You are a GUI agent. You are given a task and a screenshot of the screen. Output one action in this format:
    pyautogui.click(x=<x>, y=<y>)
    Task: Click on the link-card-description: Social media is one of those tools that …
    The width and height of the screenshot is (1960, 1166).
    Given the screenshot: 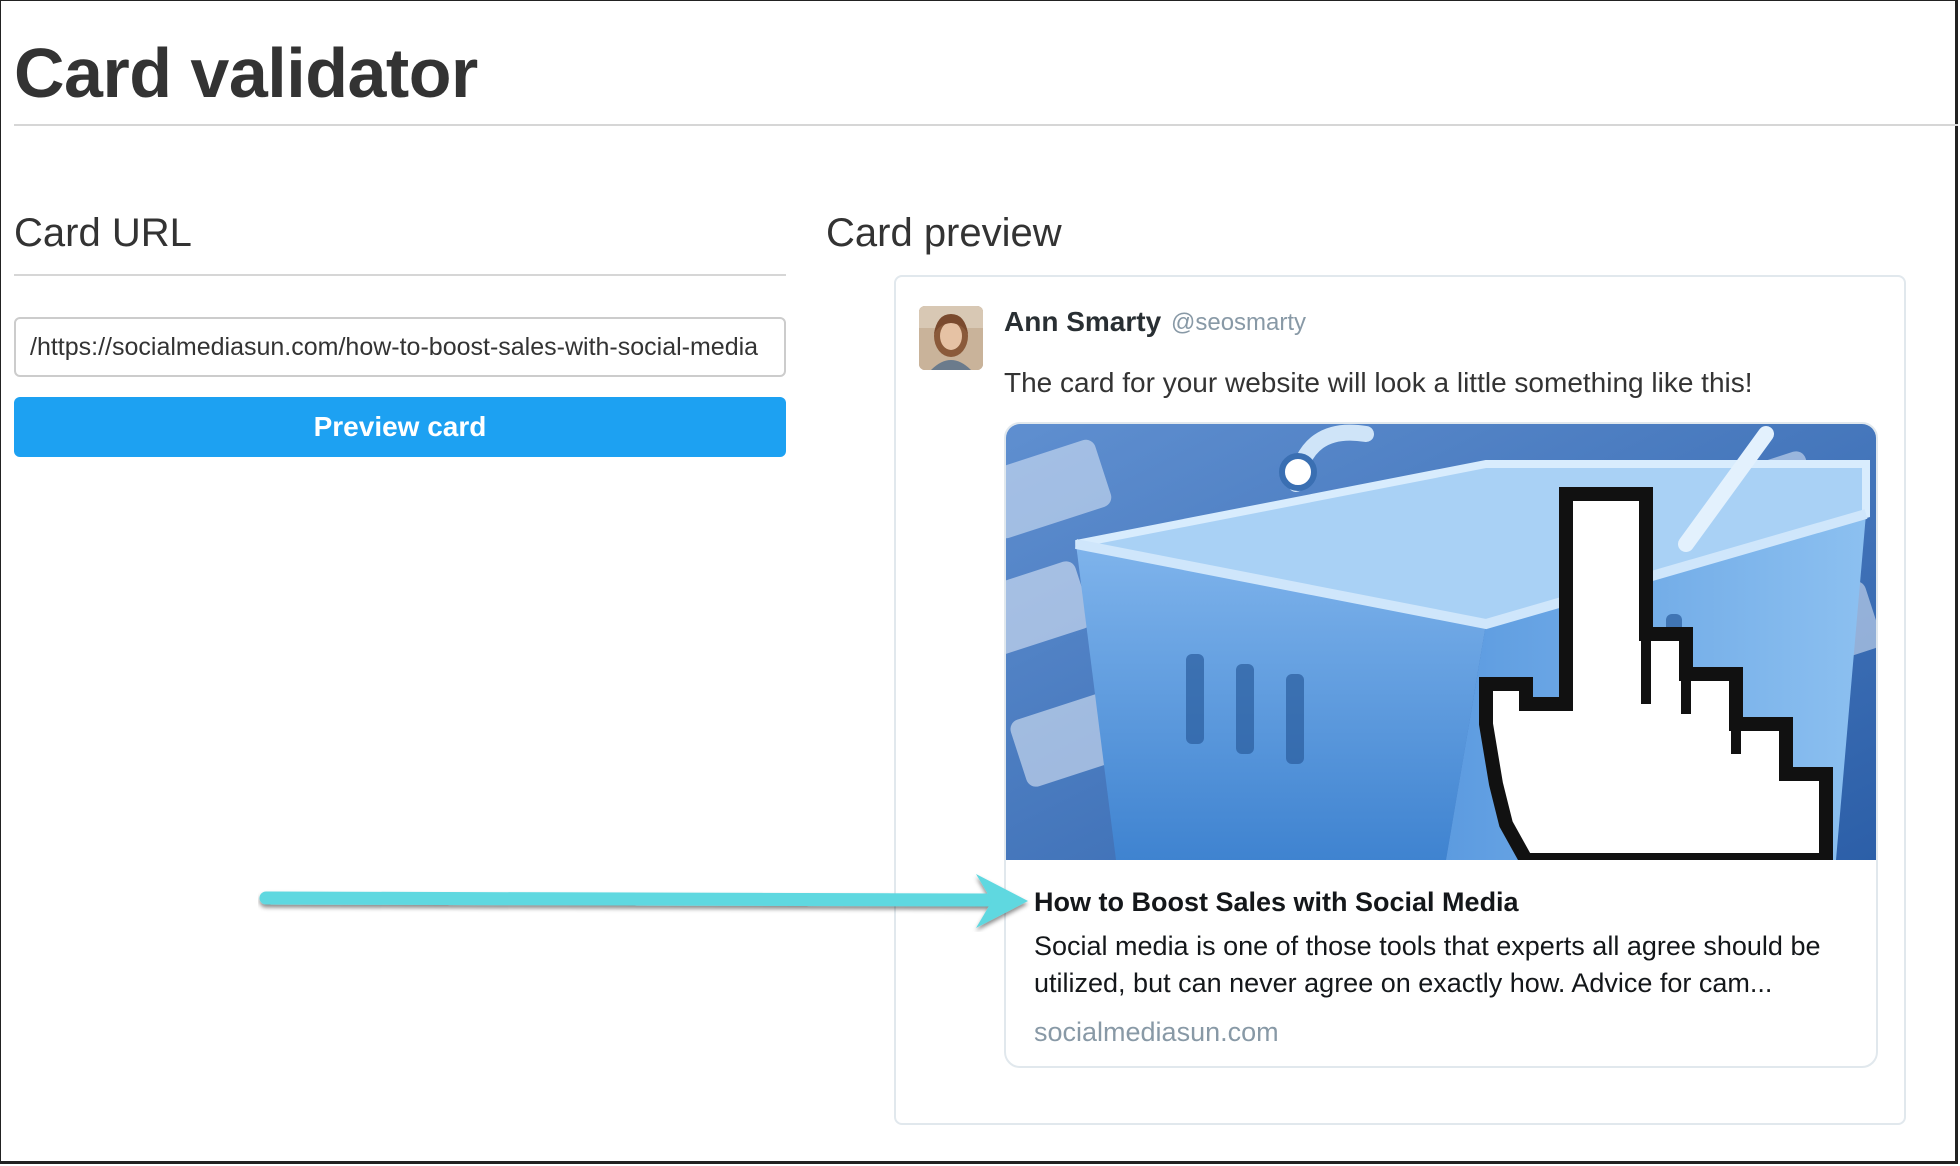 What is the action you would take?
    pyautogui.click(x=1427, y=964)
    